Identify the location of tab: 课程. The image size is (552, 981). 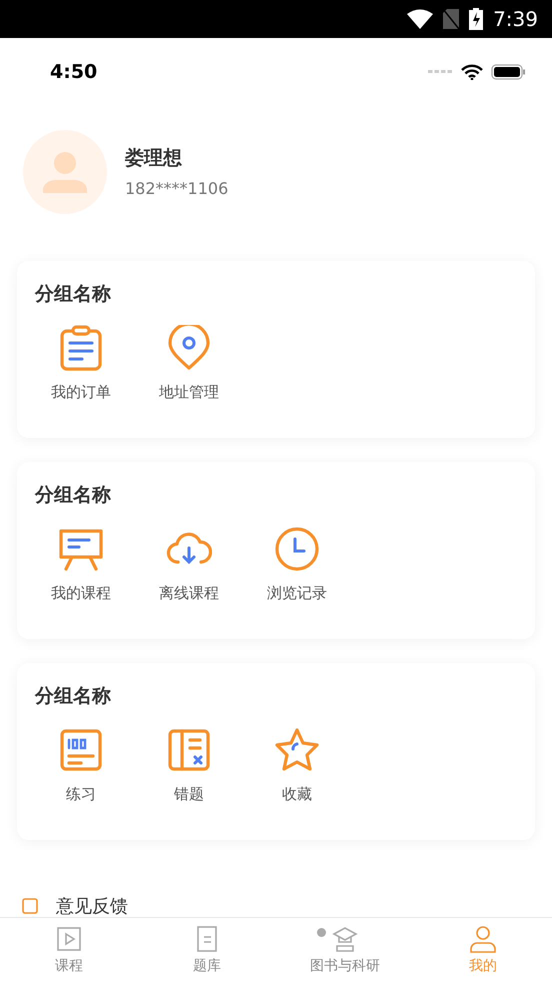
(69, 949).